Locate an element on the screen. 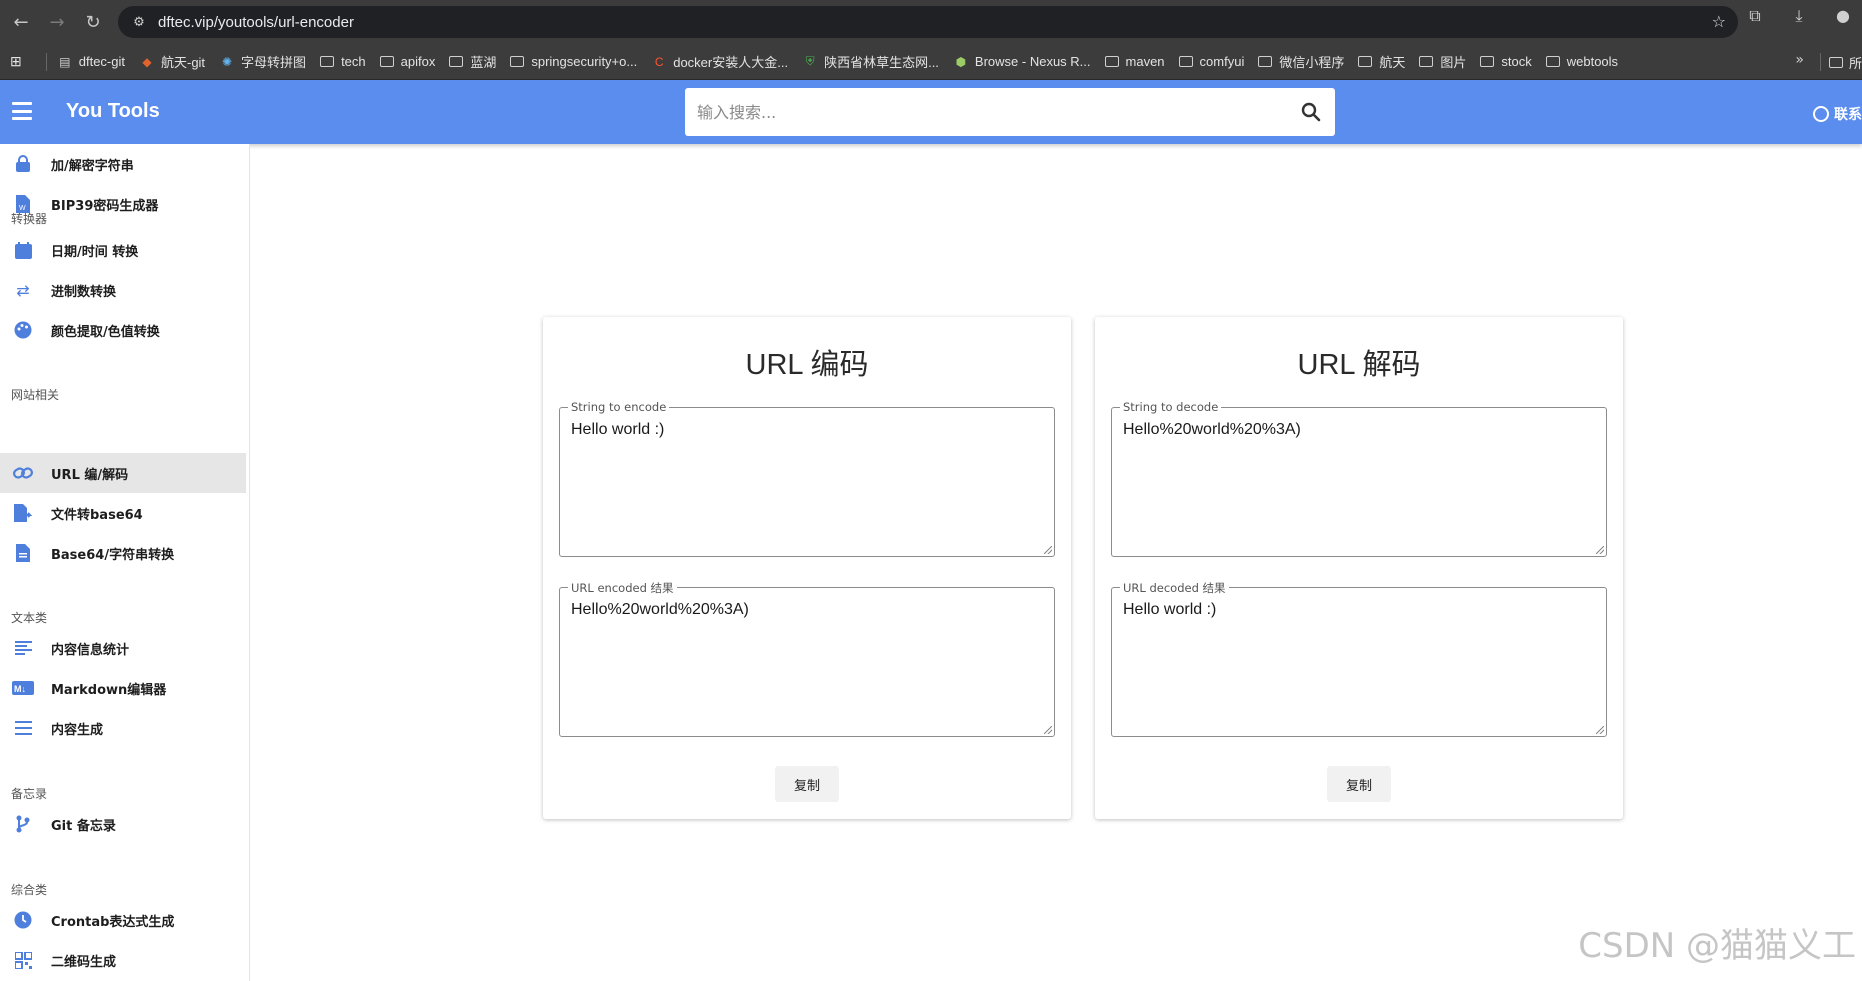  bookmark-2: ✺ 字母转拼图 is located at coordinates (262, 61).